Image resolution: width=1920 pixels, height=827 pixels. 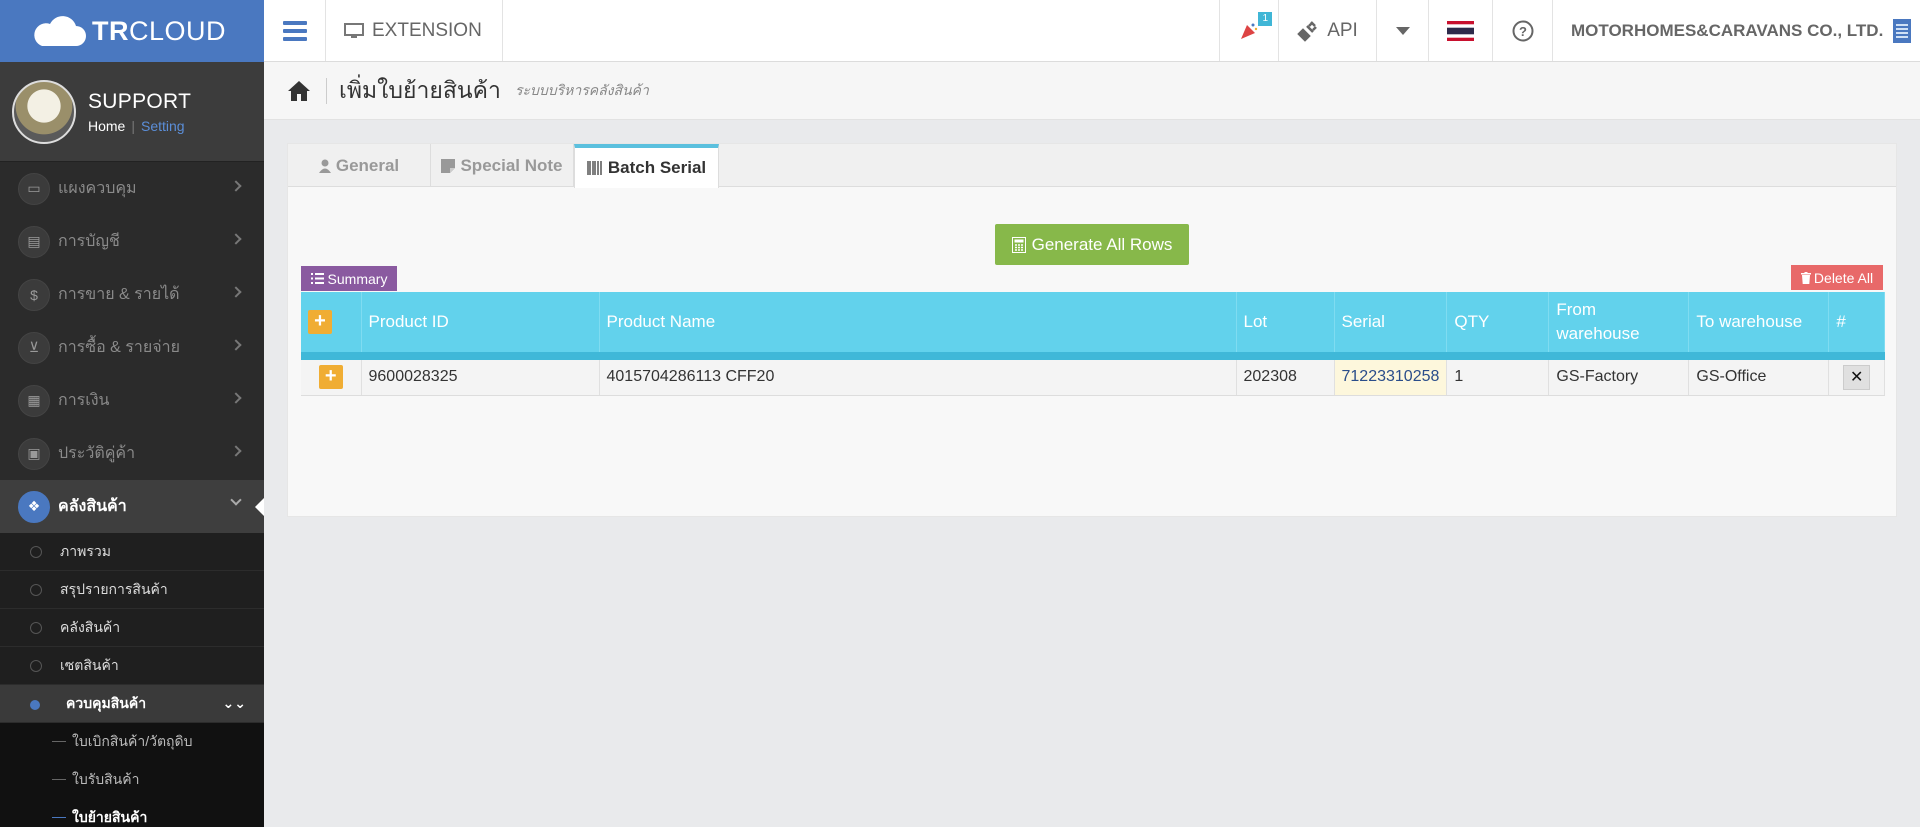 I want to click on question-circle-icon: ?, so click(x=1522, y=30).